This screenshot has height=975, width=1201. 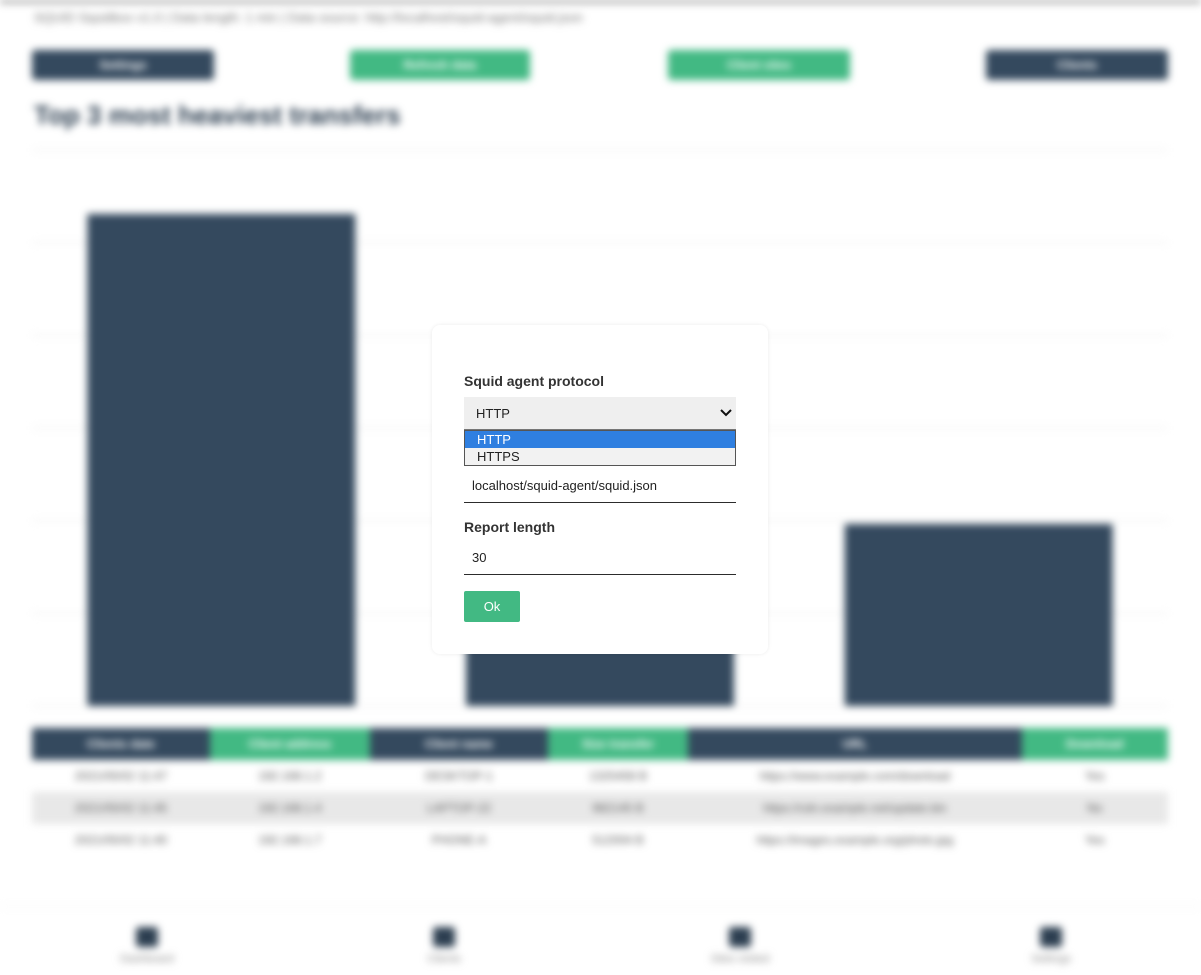 What do you see at coordinates (600, 413) in the screenshot?
I see `protocol-select: HTTP` at bounding box center [600, 413].